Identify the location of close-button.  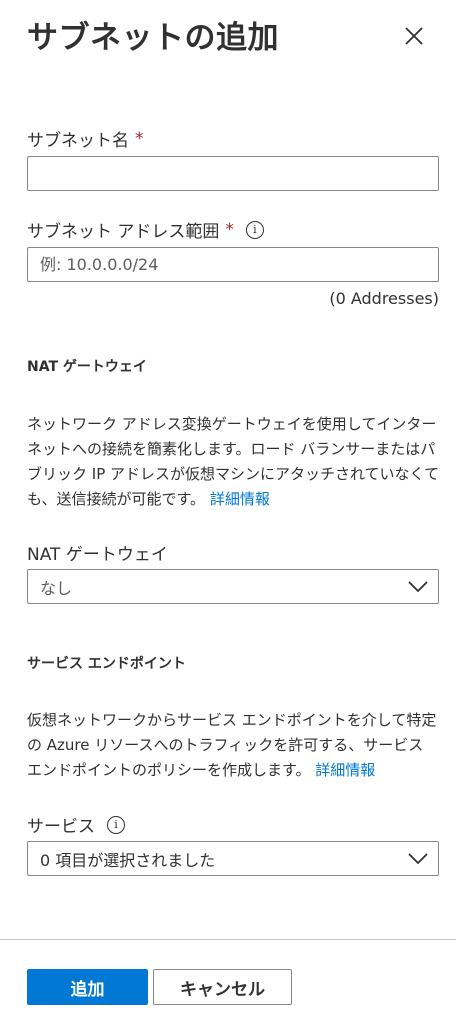
(414, 36).